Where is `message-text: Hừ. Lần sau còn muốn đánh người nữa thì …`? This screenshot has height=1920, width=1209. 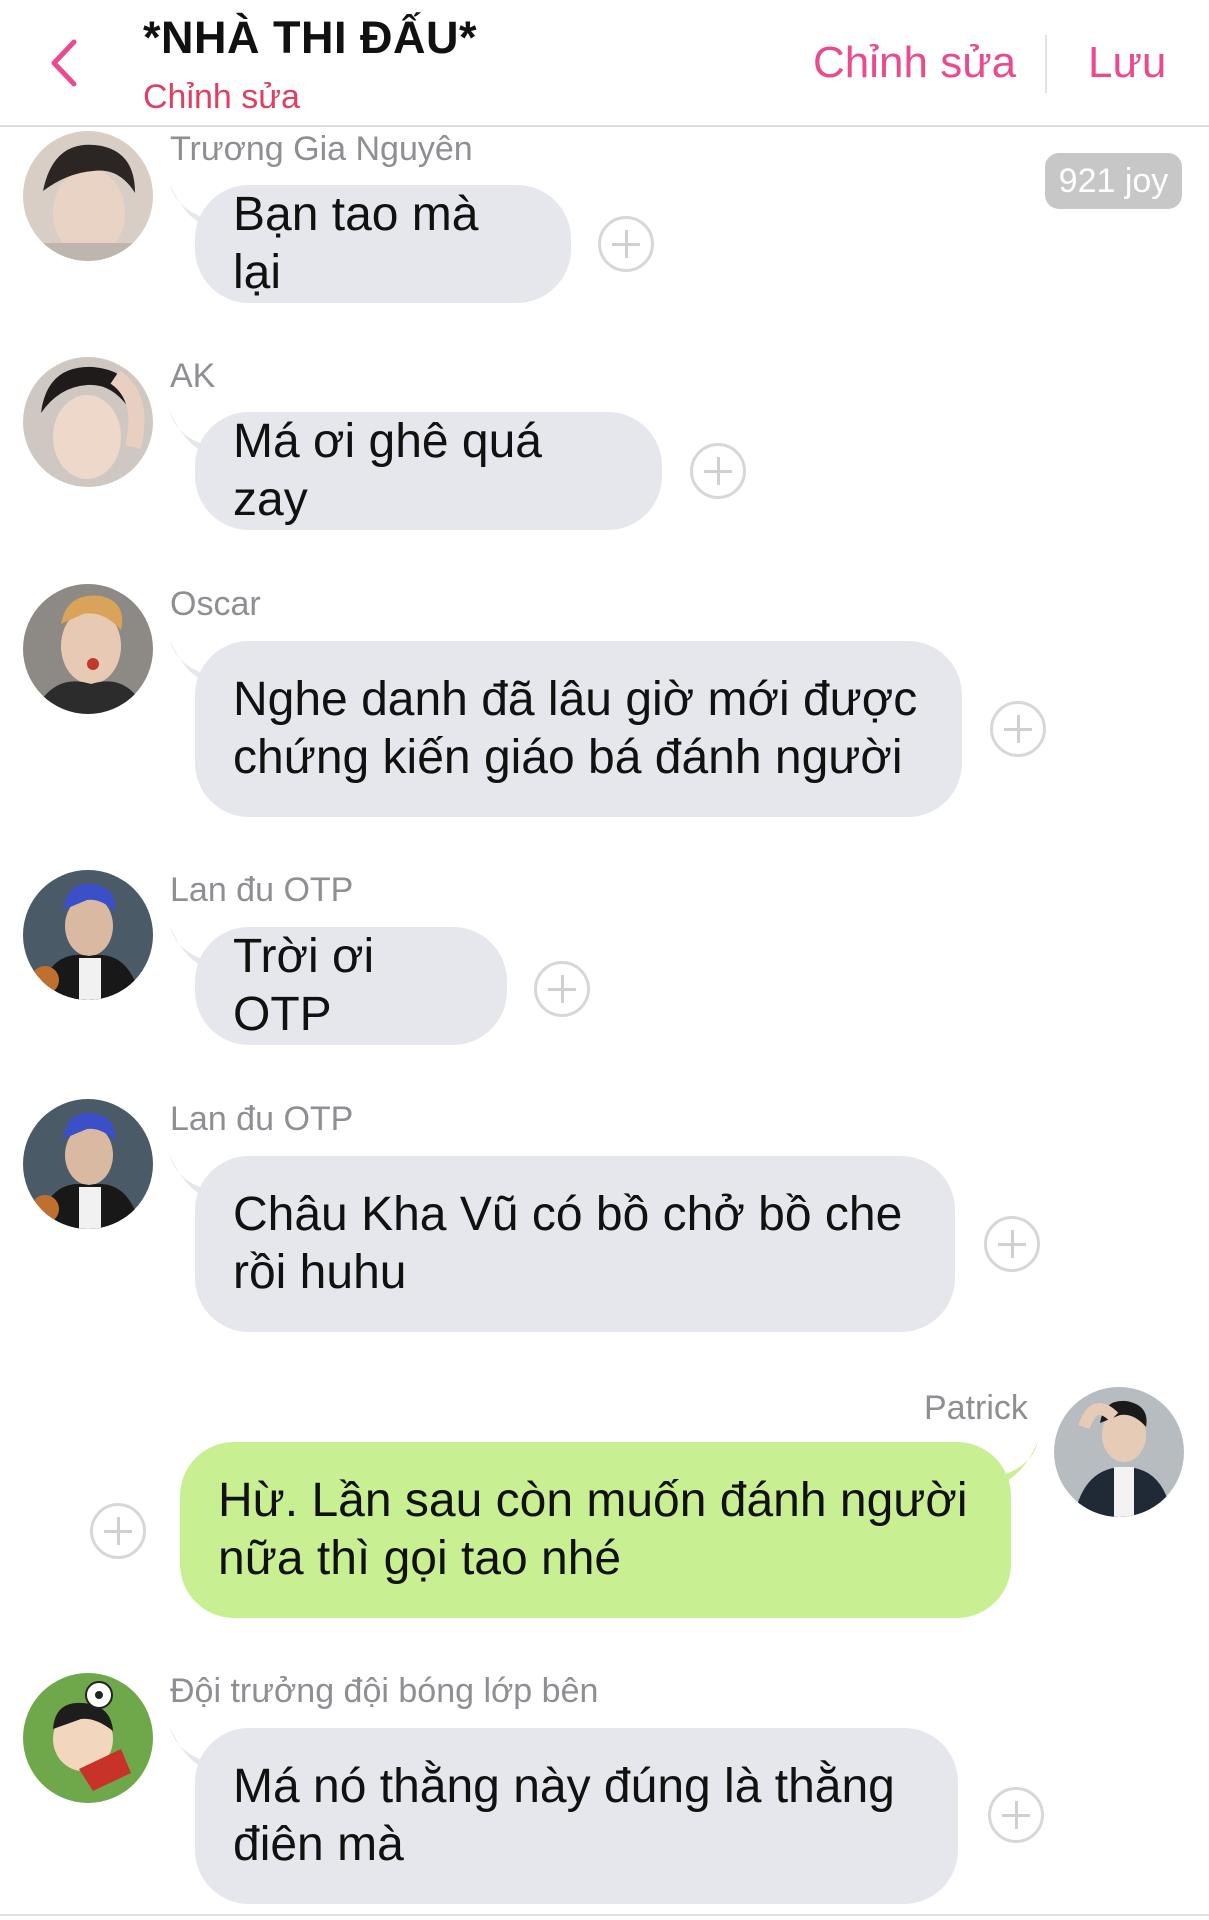 message-text: Hừ. Lần sau còn muốn đánh người nữa thì … is located at coordinates (593, 1529).